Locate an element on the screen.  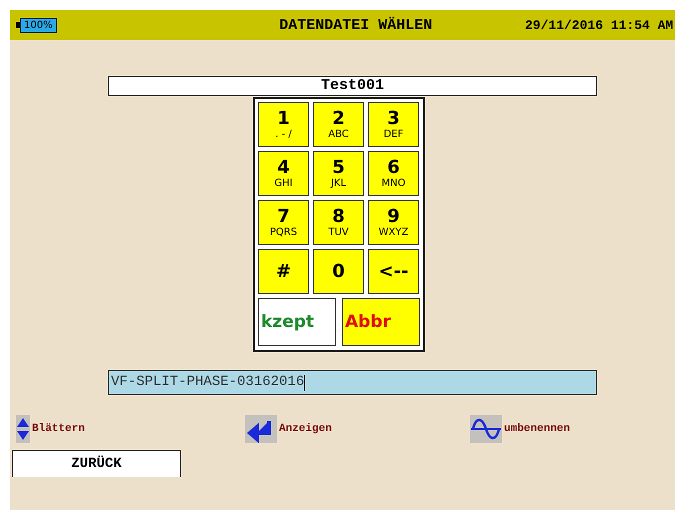
cancel-button: Abbr is located at coordinates (381, 322).